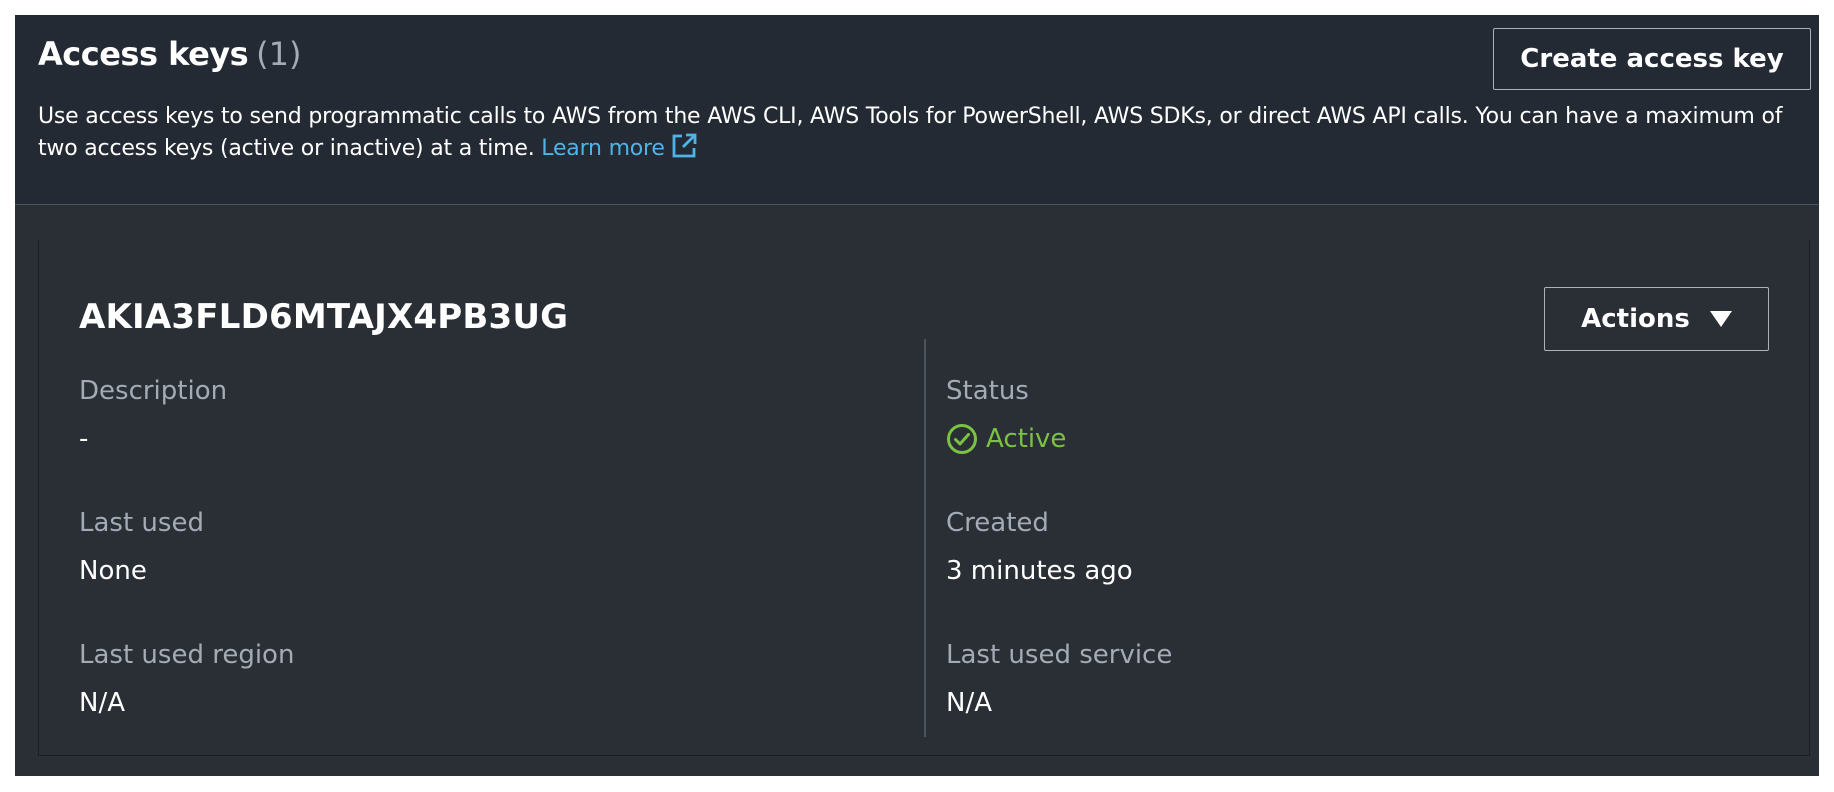  What do you see at coordinates (84, 439) in the screenshot?
I see `description-value: -` at bounding box center [84, 439].